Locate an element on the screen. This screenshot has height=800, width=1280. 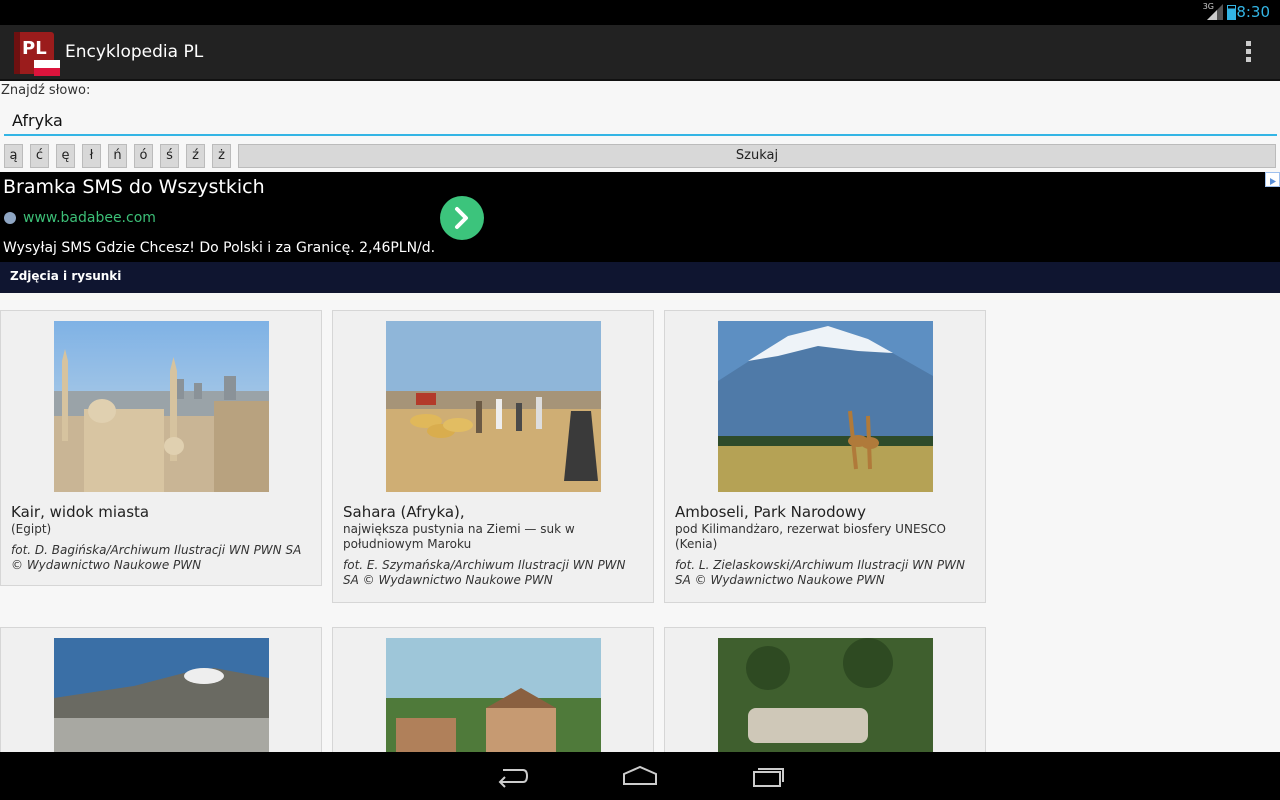
card-title: Kair, widok miasta is located at coordinates (80, 512).